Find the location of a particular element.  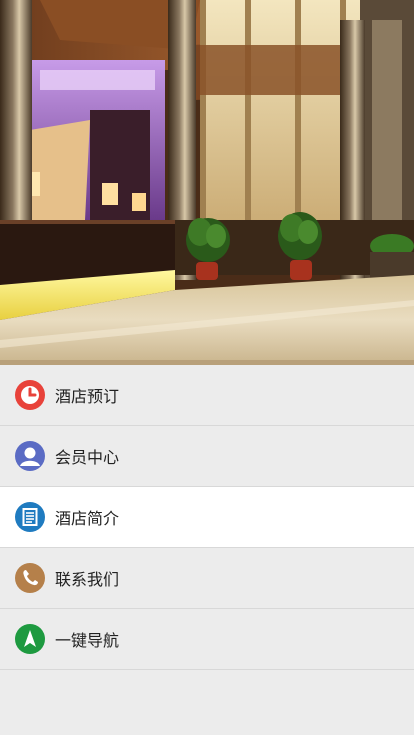

document-icon is located at coordinates (30, 517).